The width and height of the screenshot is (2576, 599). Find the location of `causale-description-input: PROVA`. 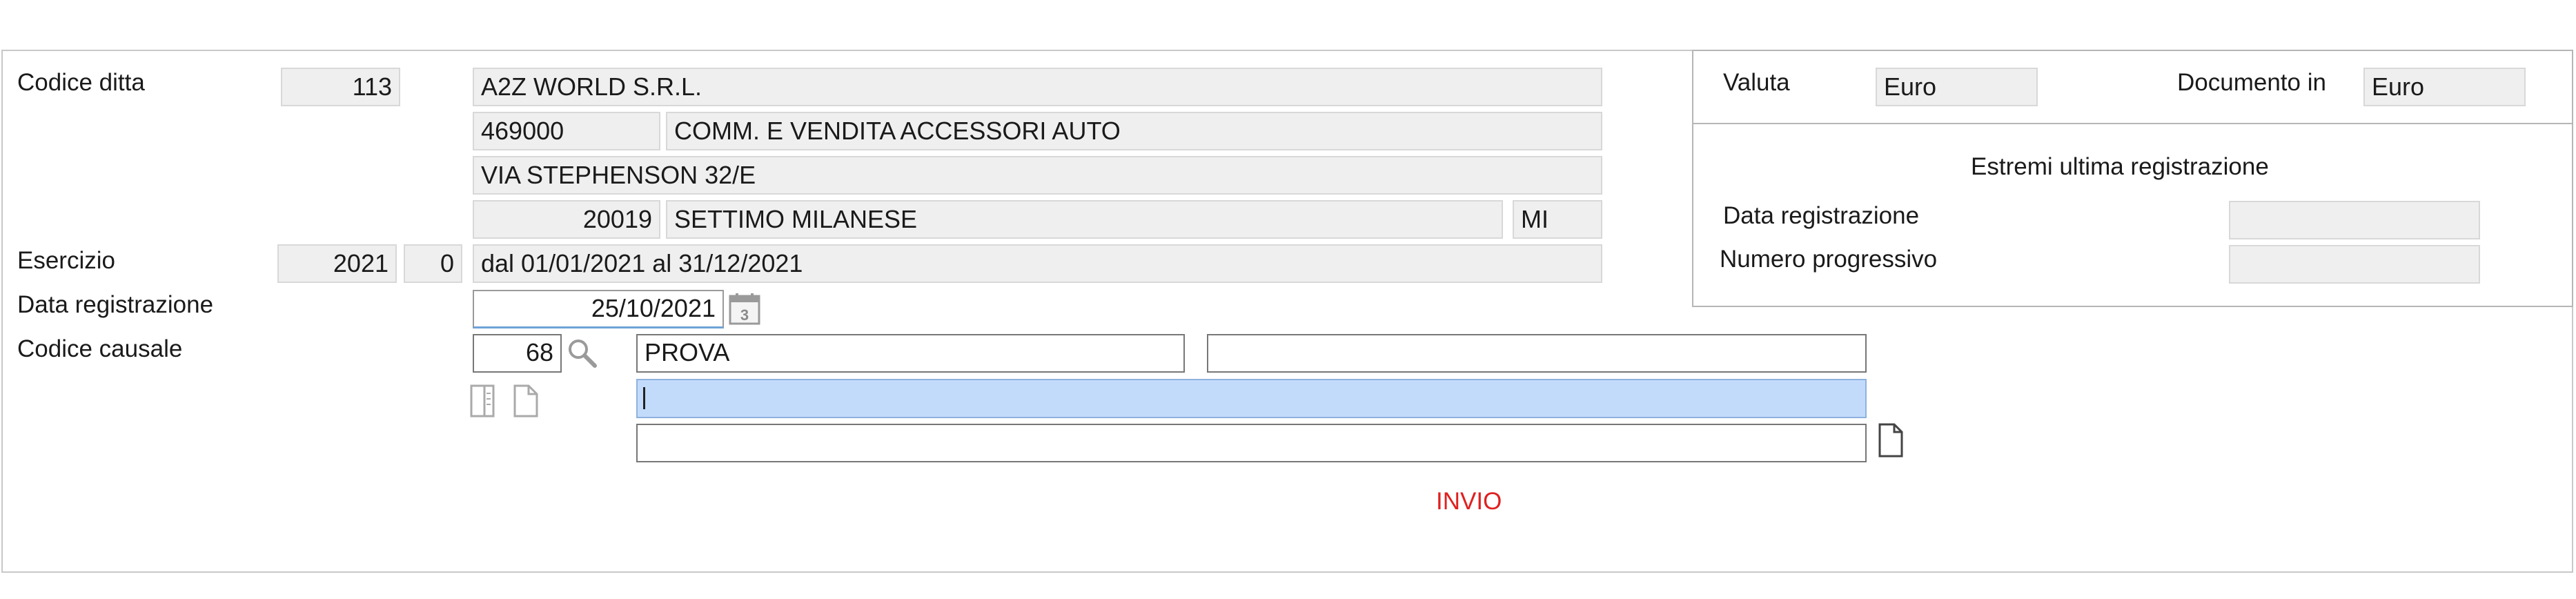

causale-description-input: PROVA is located at coordinates (910, 354).